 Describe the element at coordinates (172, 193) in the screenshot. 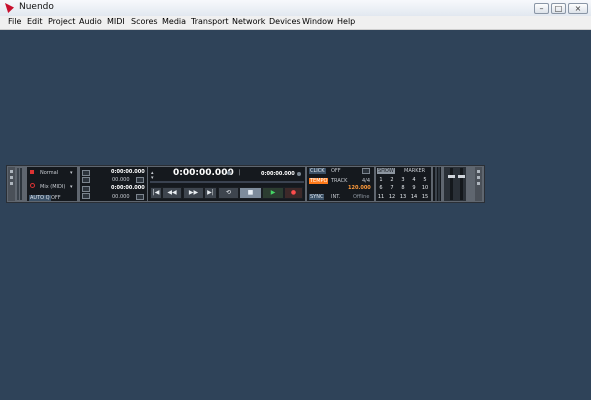

I see `rewind-button: ◀◀` at that location.